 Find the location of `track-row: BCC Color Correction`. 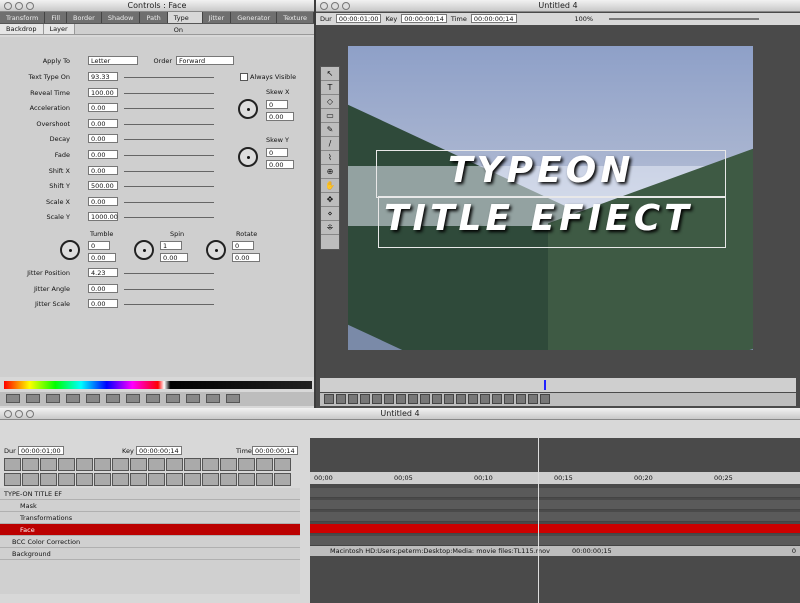

track-row: BCC Color Correction is located at coordinates (150, 542).